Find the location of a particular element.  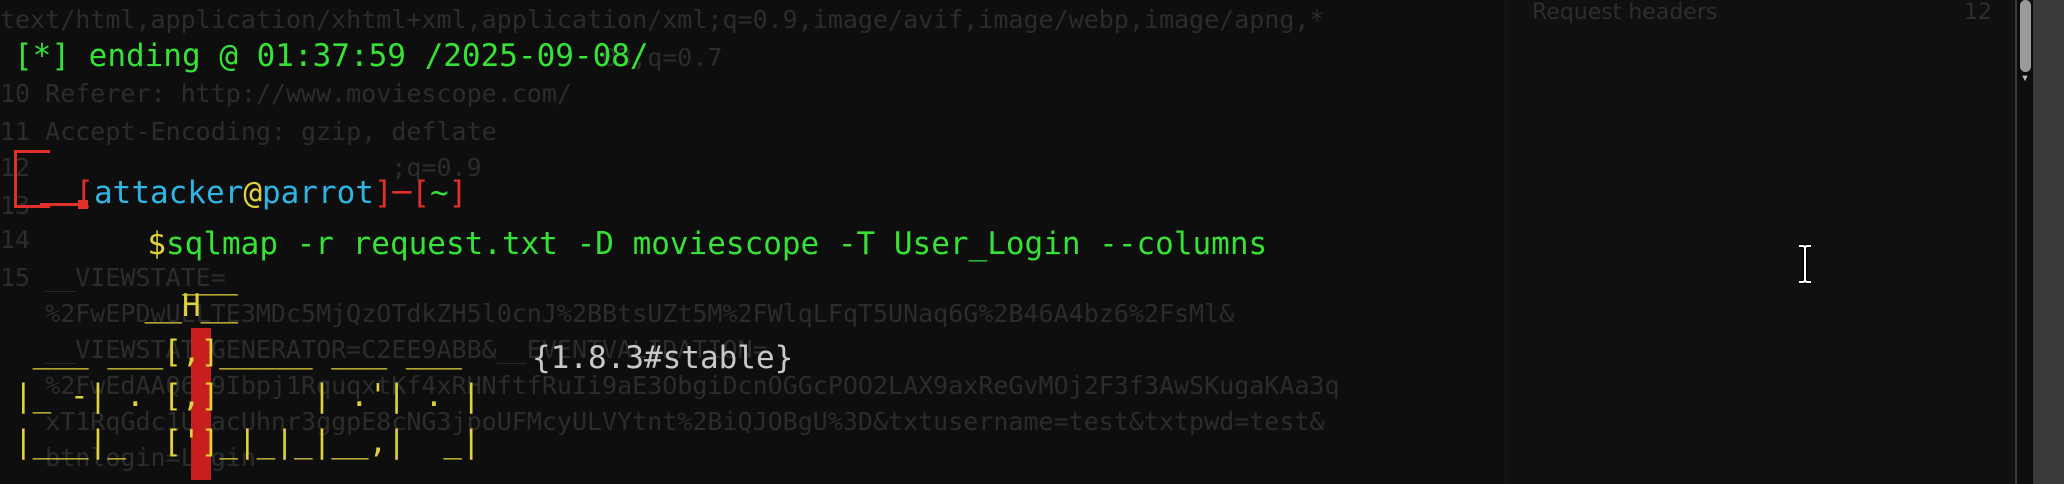

inspector-row-label: Request headers is located at coordinates (1625, 12).